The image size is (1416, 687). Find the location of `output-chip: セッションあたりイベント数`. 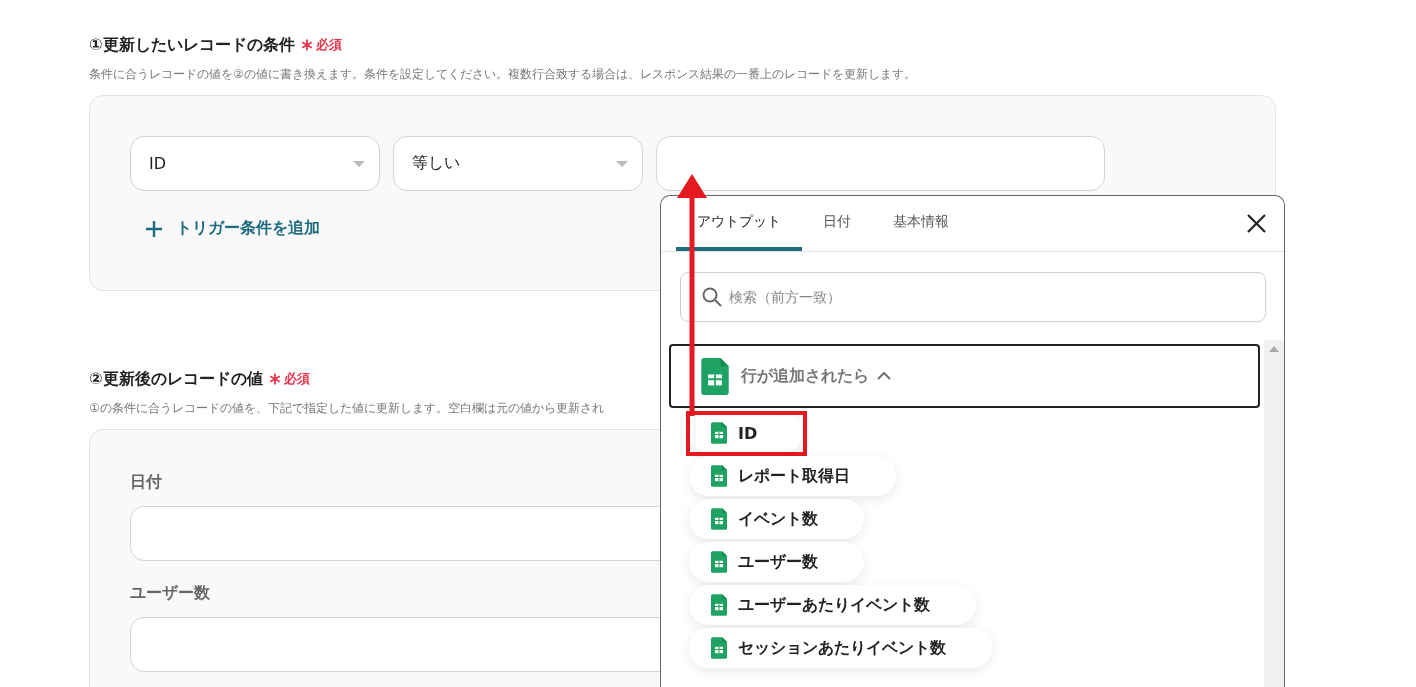

output-chip: セッションあたりイベント数 is located at coordinates (840, 648).